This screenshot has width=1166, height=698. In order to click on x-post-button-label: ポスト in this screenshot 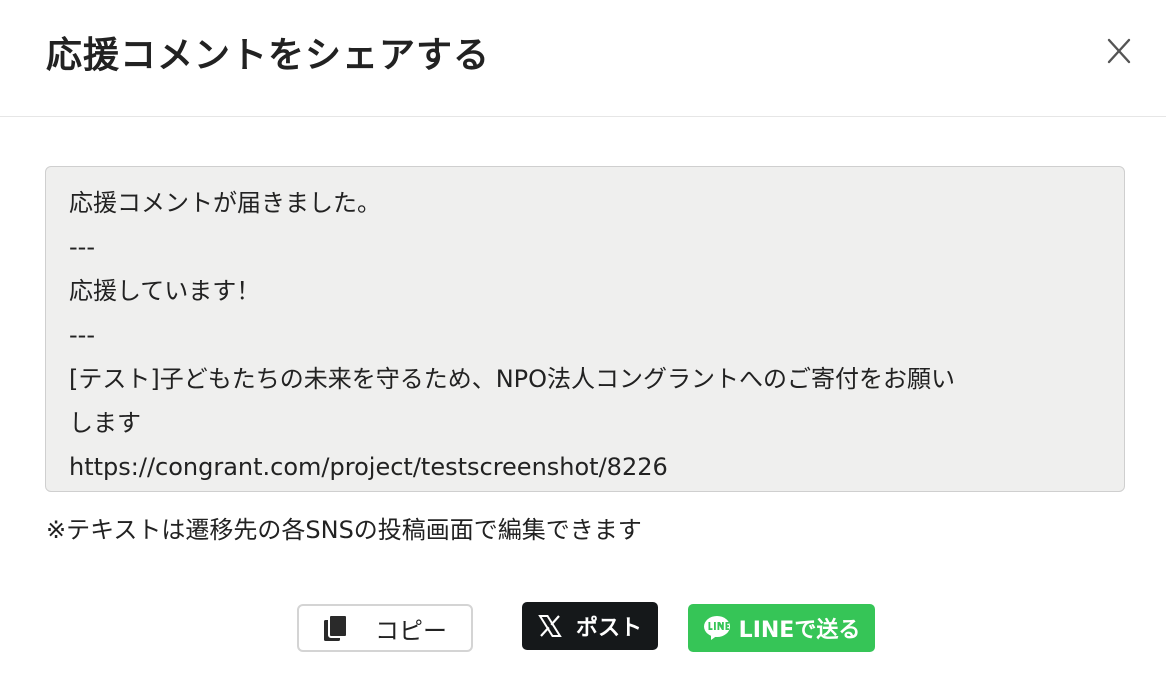, I will do `click(608, 628)`.